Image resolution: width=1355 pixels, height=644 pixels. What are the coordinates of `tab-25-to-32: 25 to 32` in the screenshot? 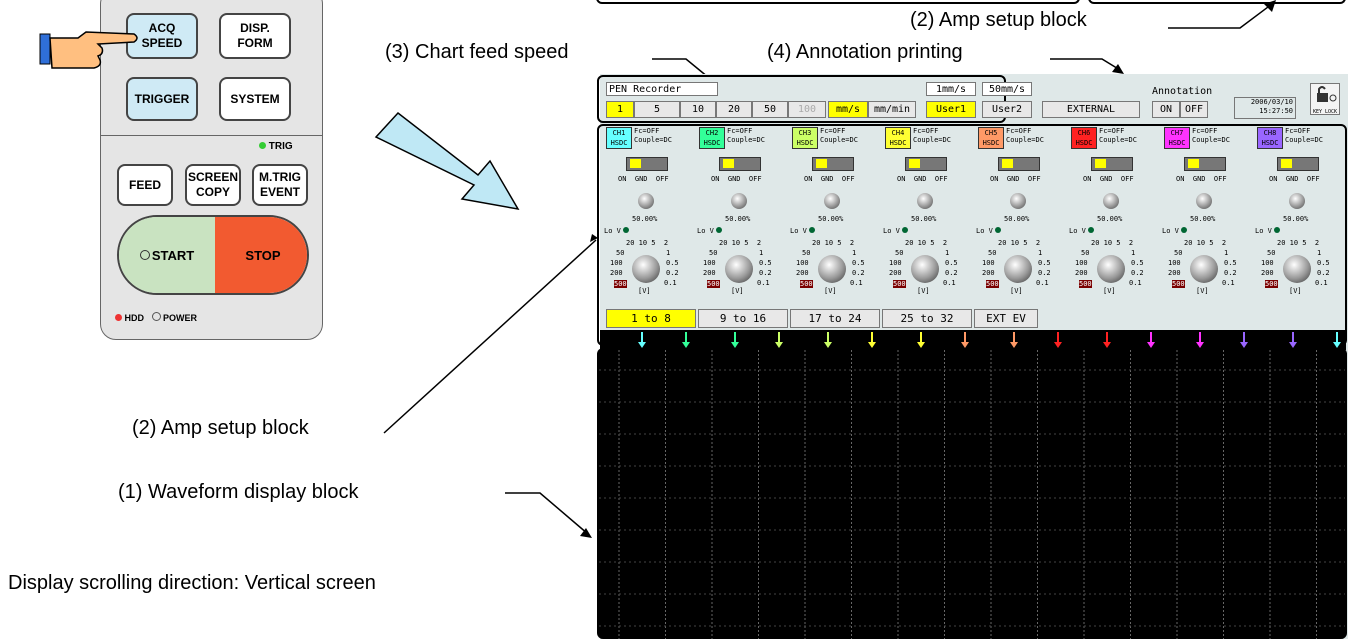 It's located at (927, 318).